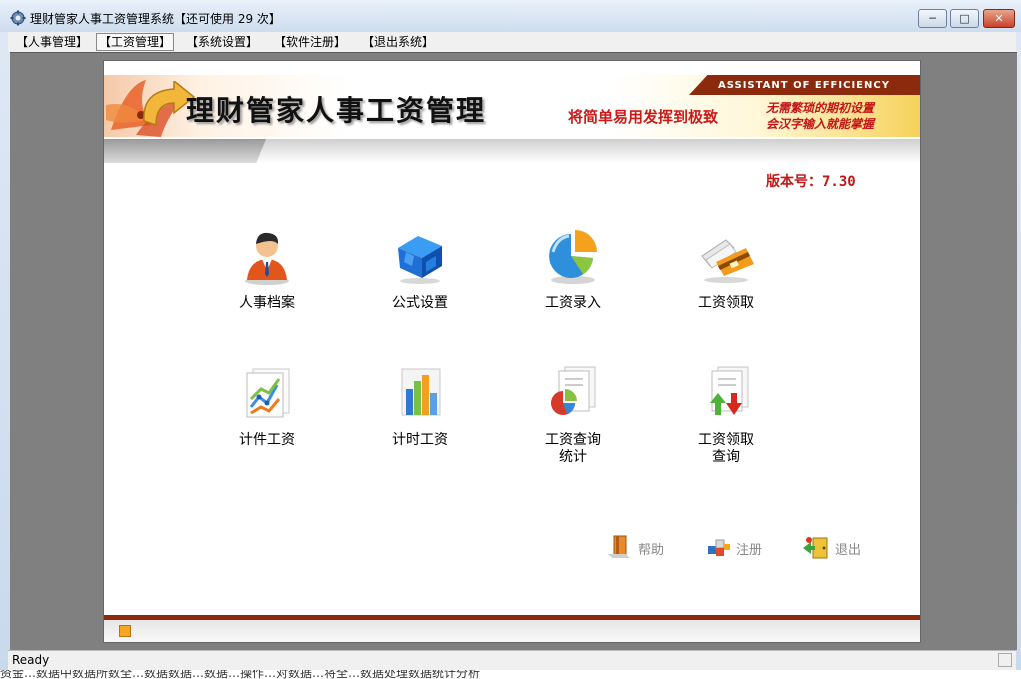  I want to click on module-time-wage: 计时工资, so click(420, 406).